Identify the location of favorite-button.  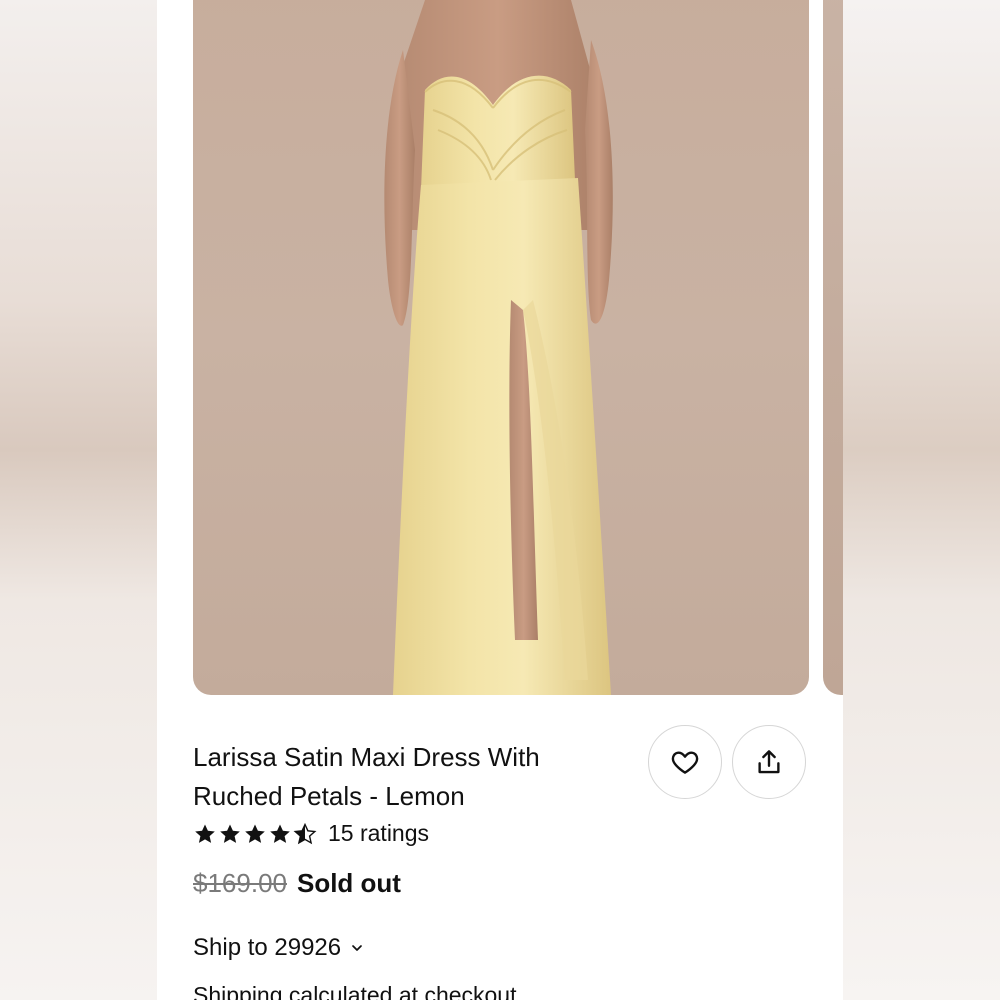
(685, 762).